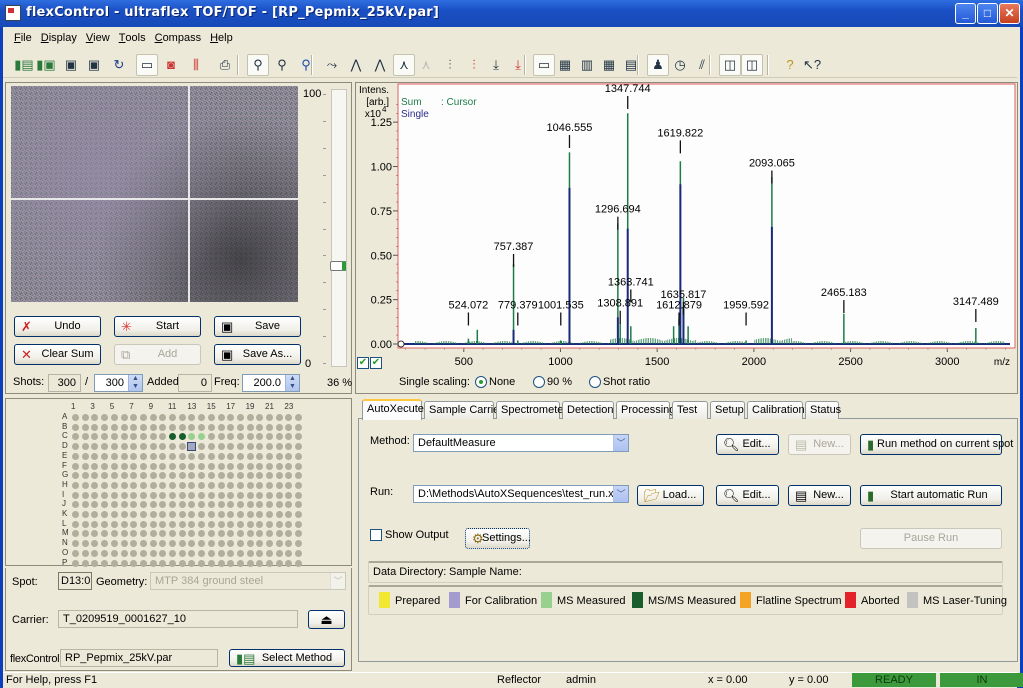 The width and height of the screenshot is (1023, 688). What do you see at coordinates (211, 456) in the screenshot?
I see `plate-well-E15` at bounding box center [211, 456].